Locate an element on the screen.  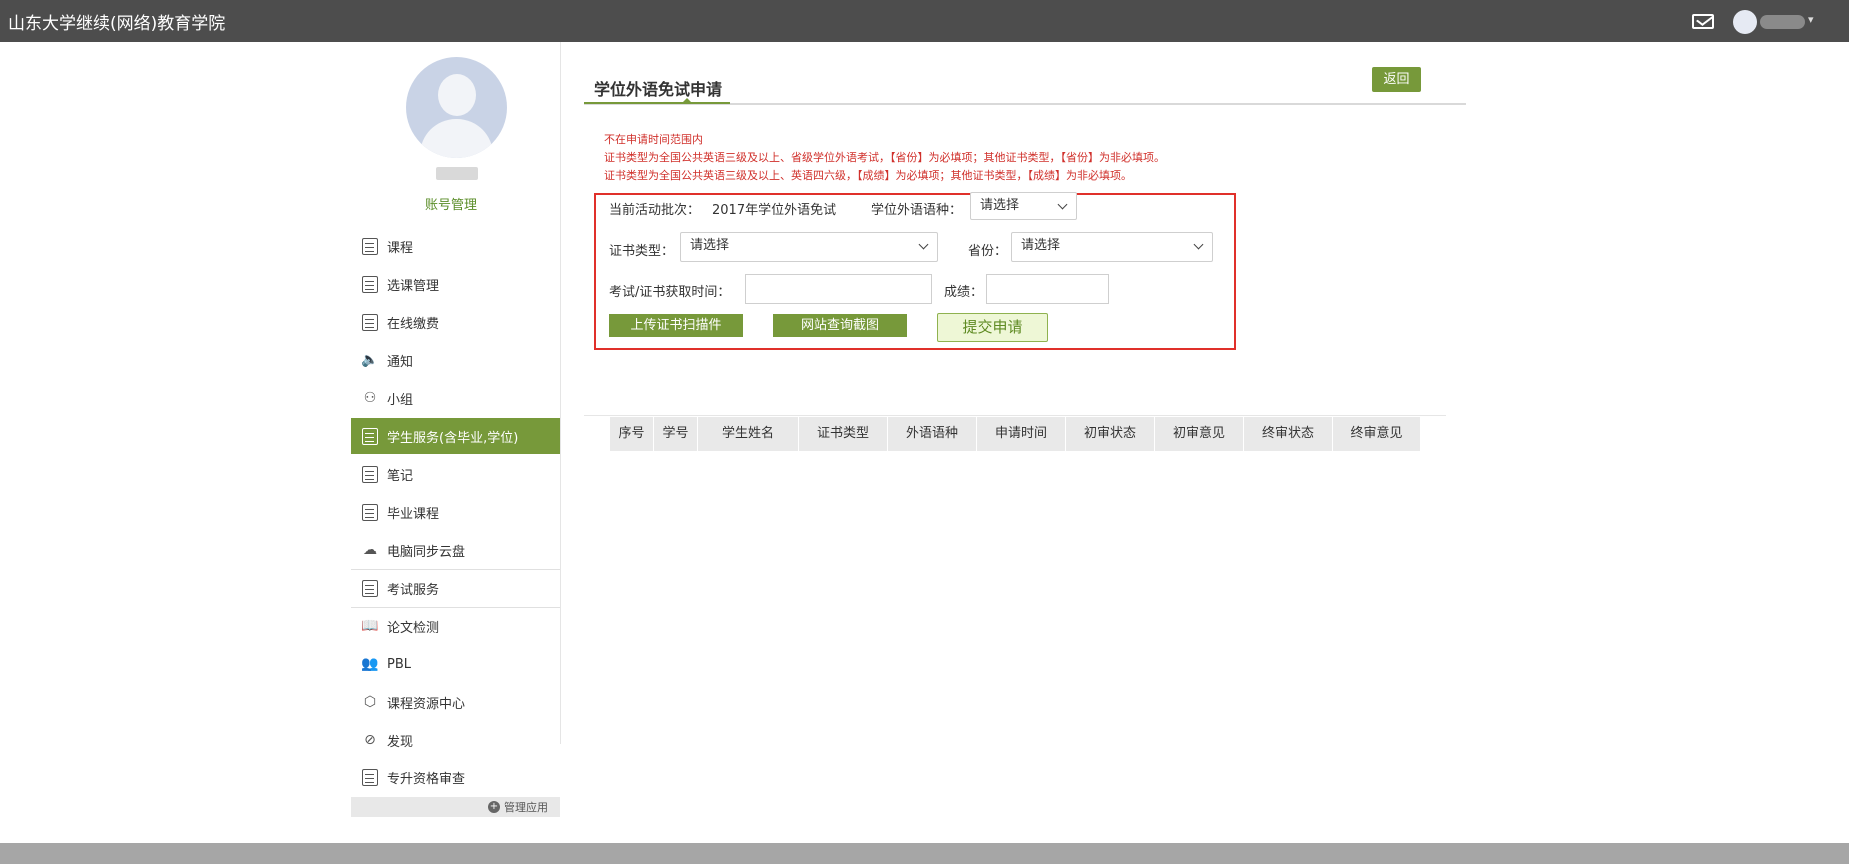
title-caret-icon is located at coordinates (687, 100).